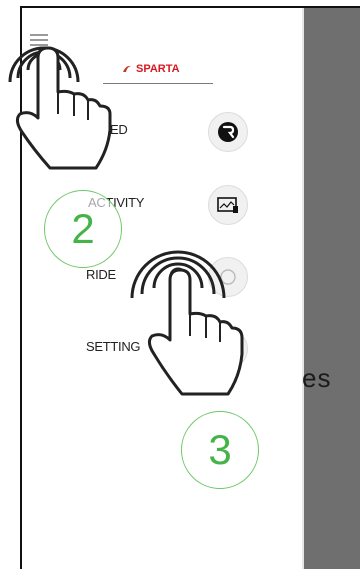  What do you see at coordinates (317, 378) in the screenshot?
I see `background-text: es` at bounding box center [317, 378].